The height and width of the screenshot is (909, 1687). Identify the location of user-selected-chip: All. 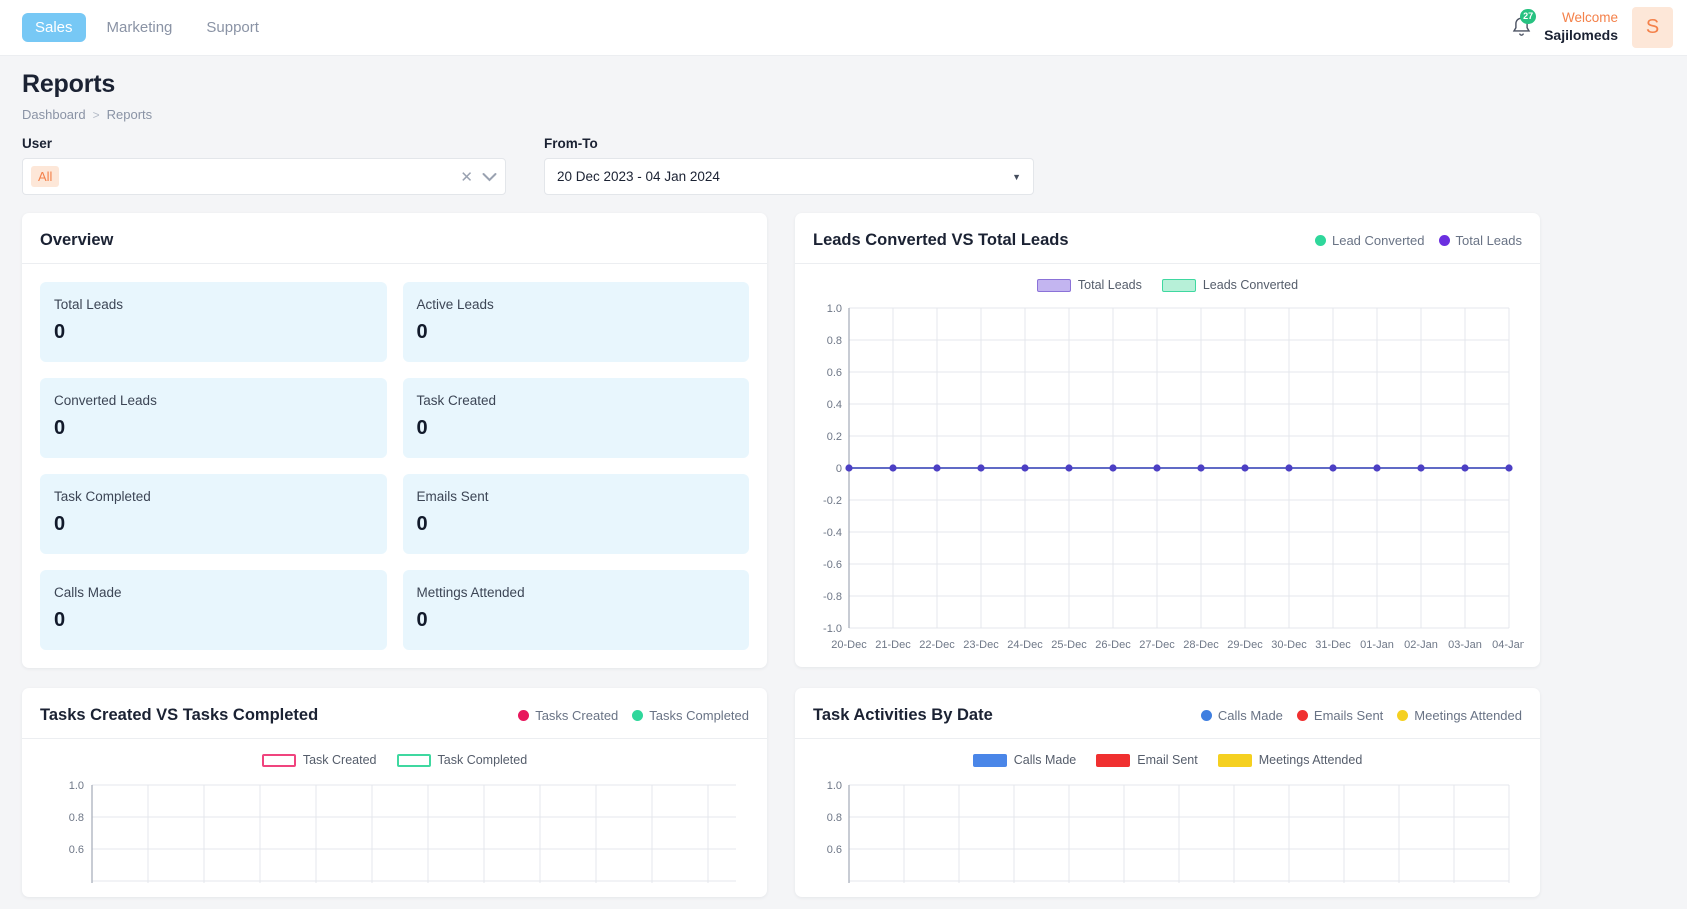
(45, 176).